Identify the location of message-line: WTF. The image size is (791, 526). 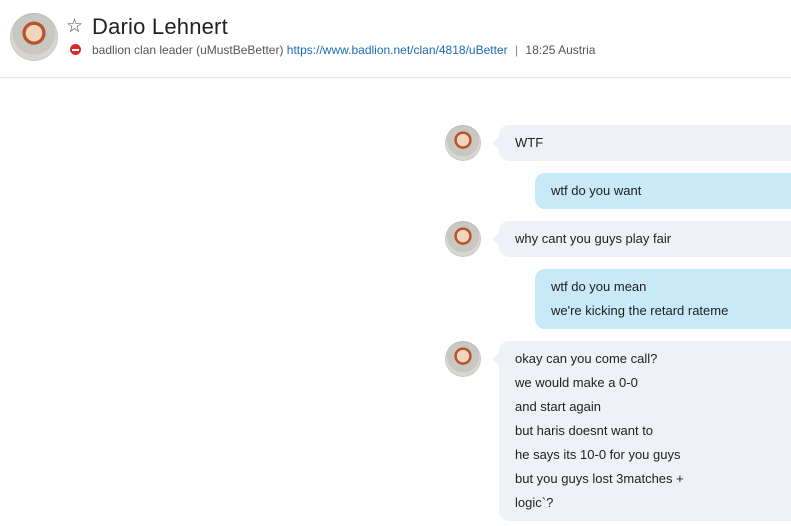
(529, 142).